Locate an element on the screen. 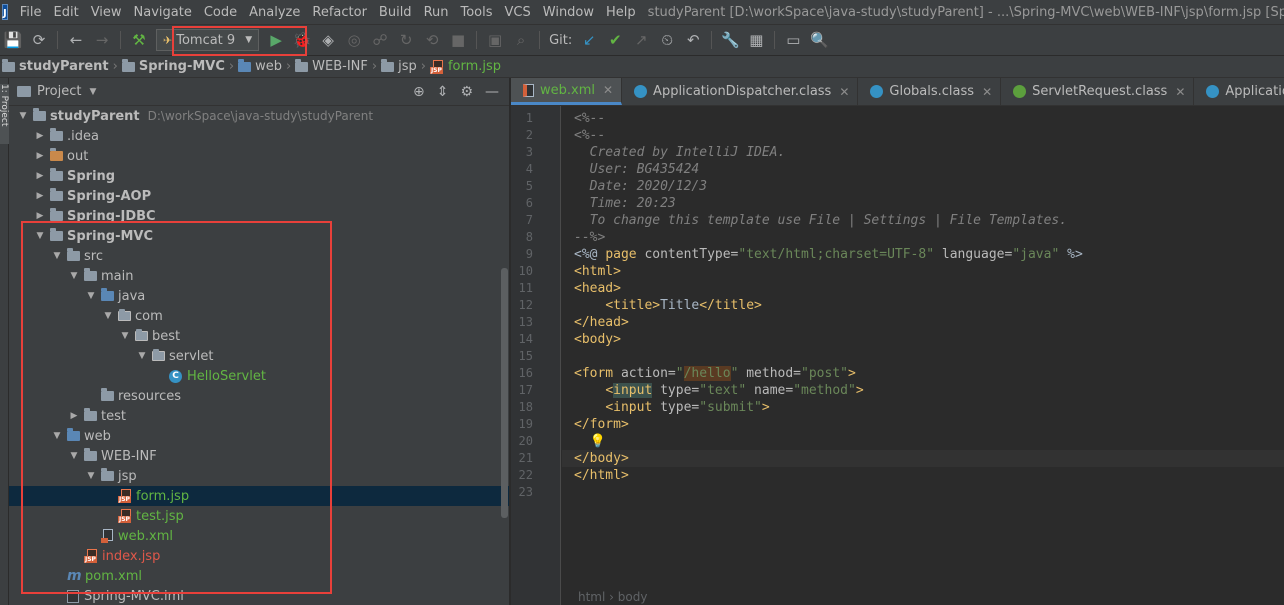 This screenshot has width=1284, height=605. back-icon: ← is located at coordinates (76, 40).